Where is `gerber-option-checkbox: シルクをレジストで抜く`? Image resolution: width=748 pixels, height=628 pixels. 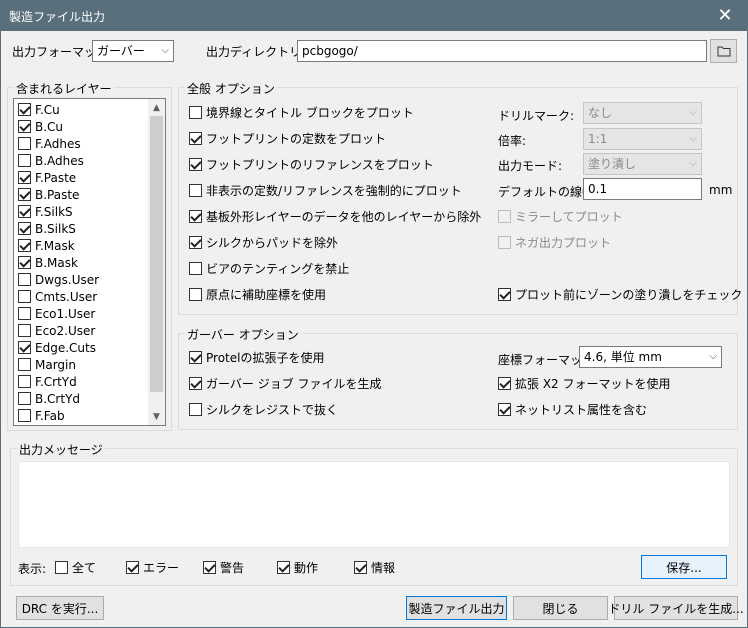 gerber-option-checkbox: シルクをレジストで抜く is located at coordinates (263, 409).